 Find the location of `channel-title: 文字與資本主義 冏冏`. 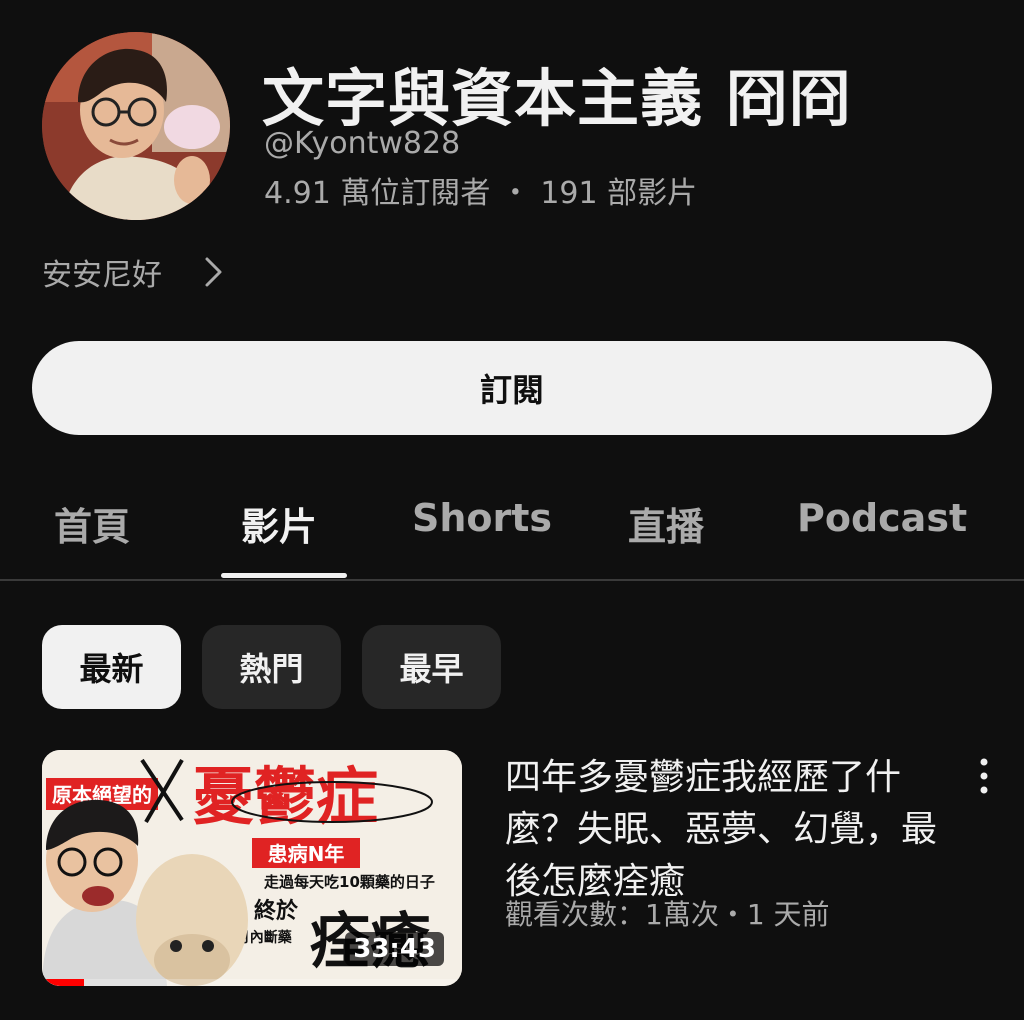

channel-title: 文字與資本主義 冏冏 is located at coordinates (557, 98).